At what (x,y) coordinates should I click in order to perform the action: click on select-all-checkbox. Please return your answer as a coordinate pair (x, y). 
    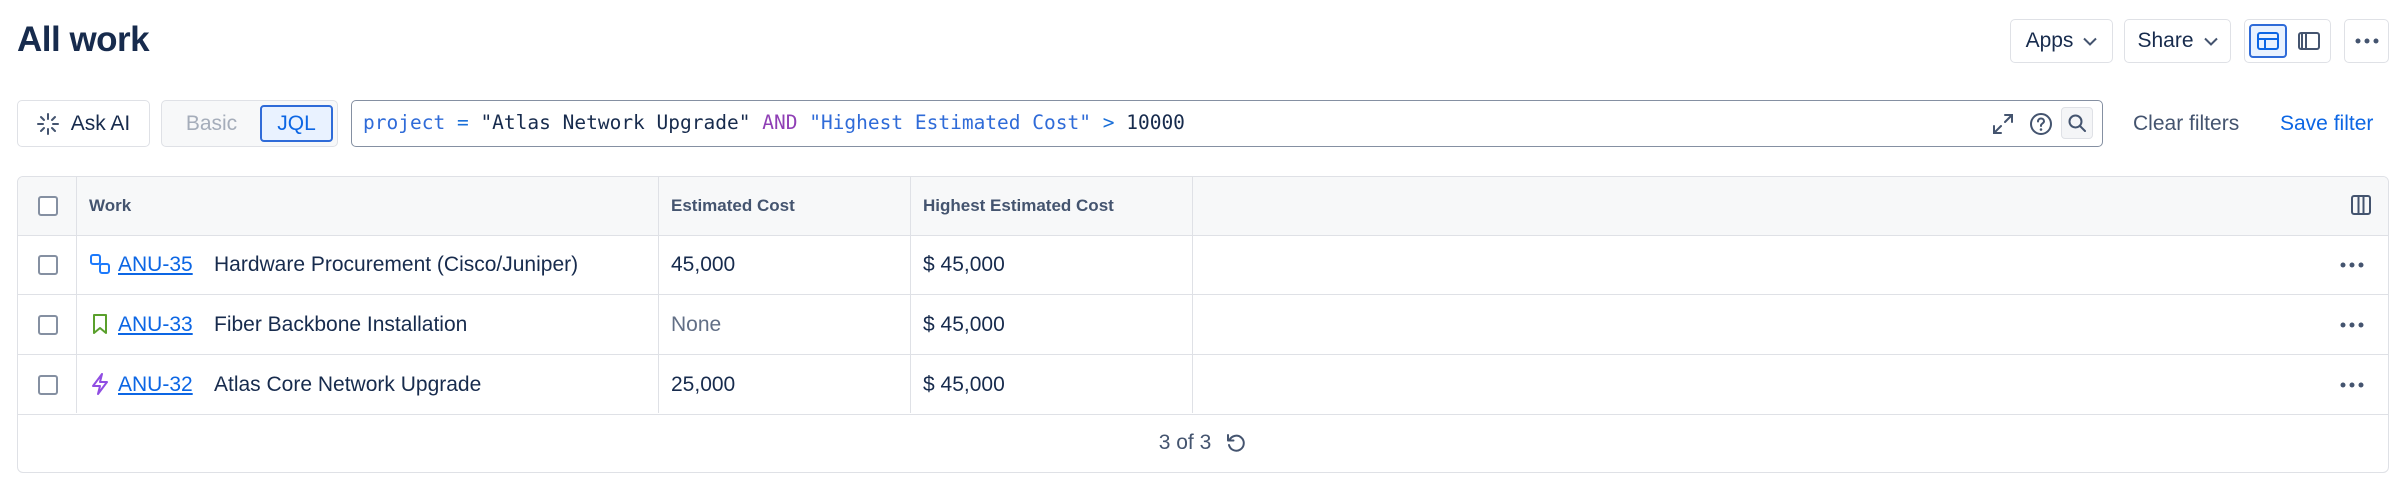
    Looking at the image, I should click on (48, 206).